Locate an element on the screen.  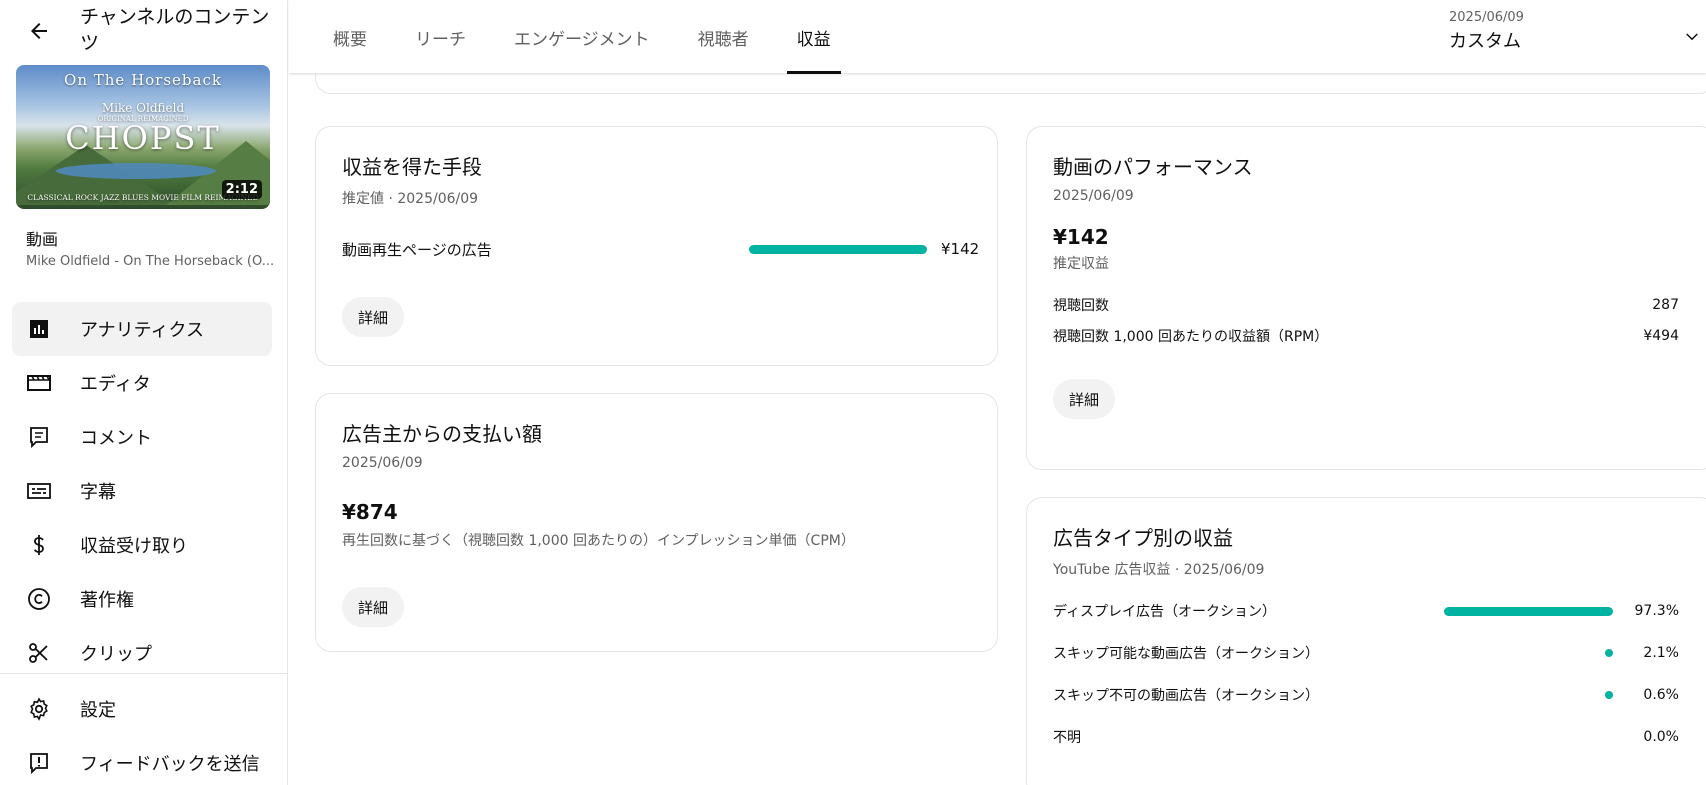
gear-icon is located at coordinates (39, 709).